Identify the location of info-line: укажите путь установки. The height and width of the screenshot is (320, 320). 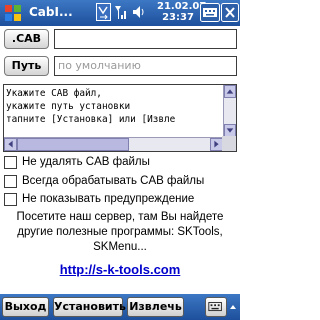
(68, 106).